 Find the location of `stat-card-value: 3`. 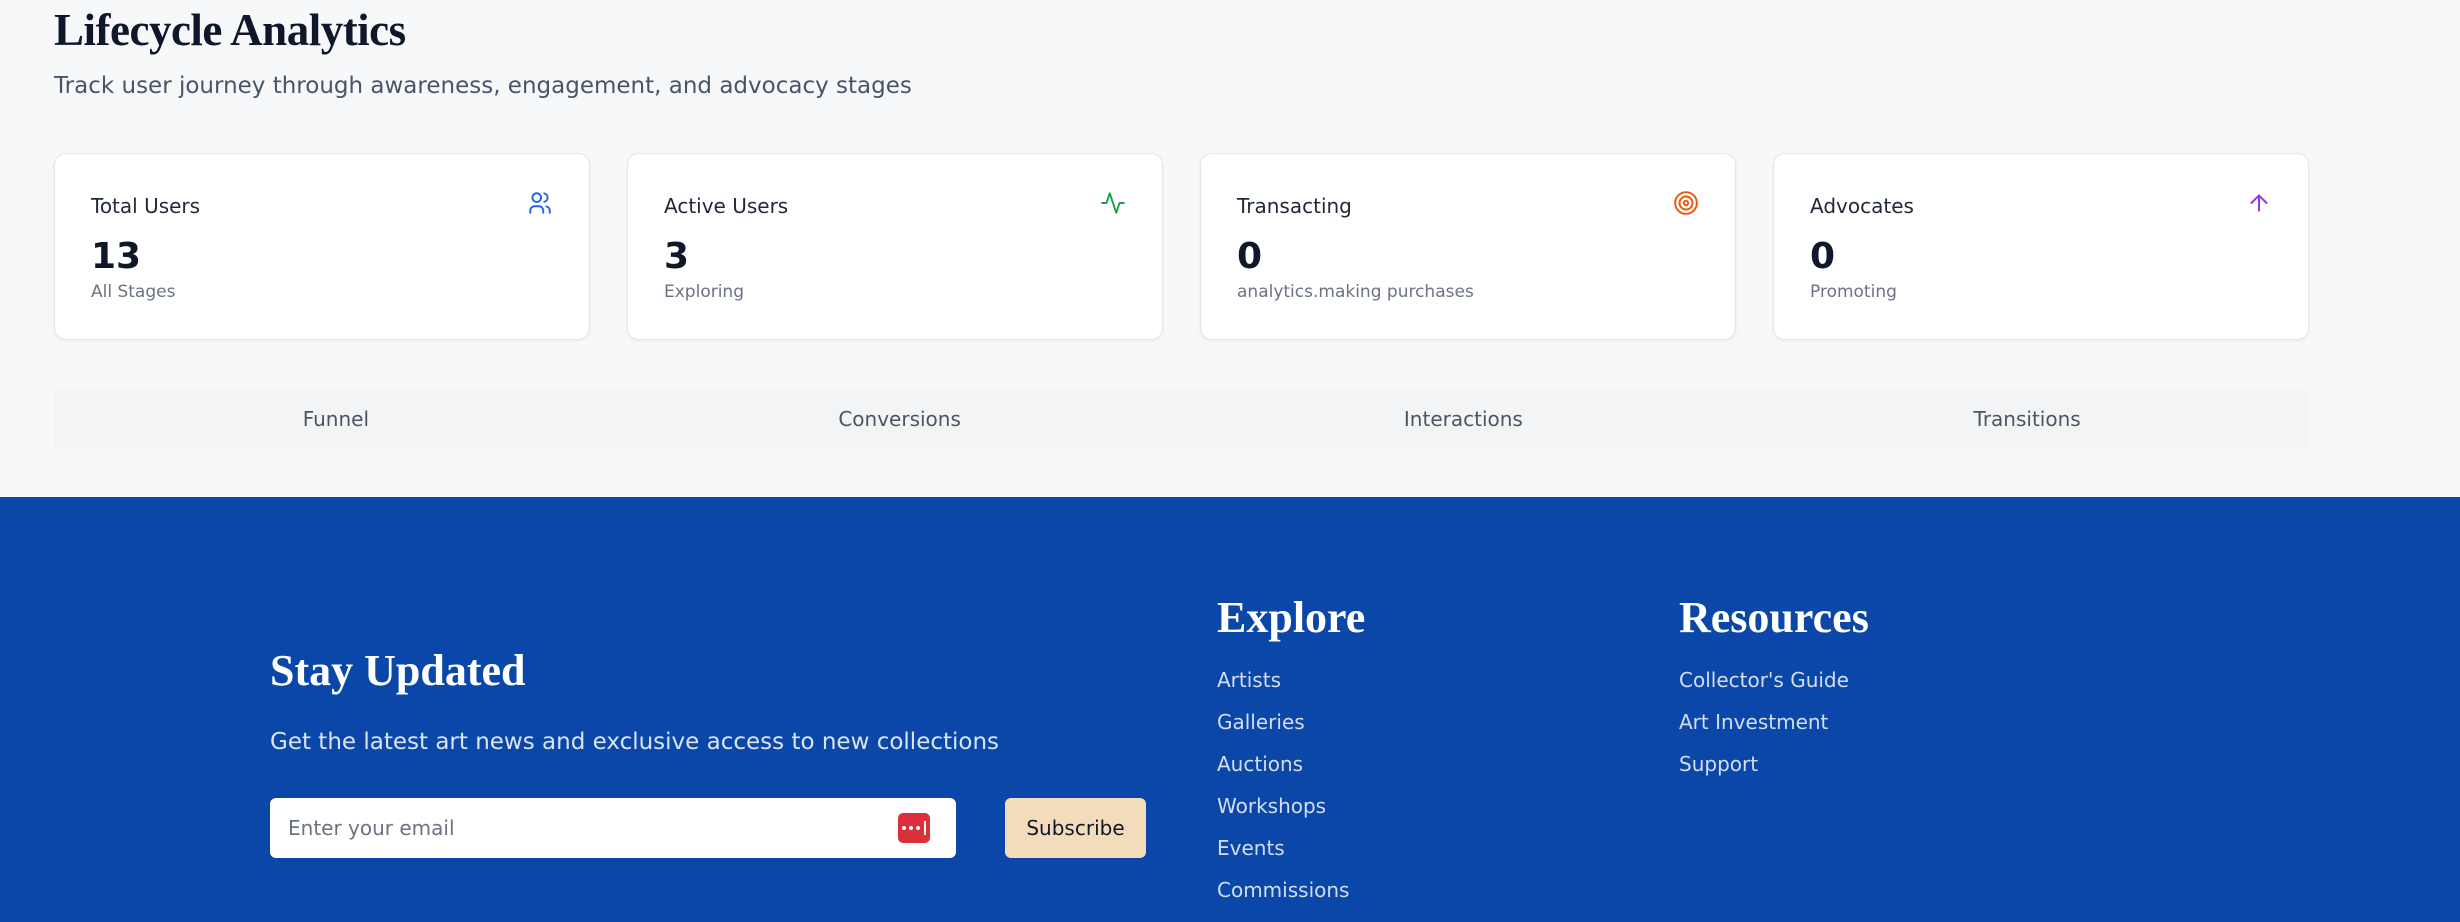

stat-card-value: 3 is located at coordinates (677, 256).